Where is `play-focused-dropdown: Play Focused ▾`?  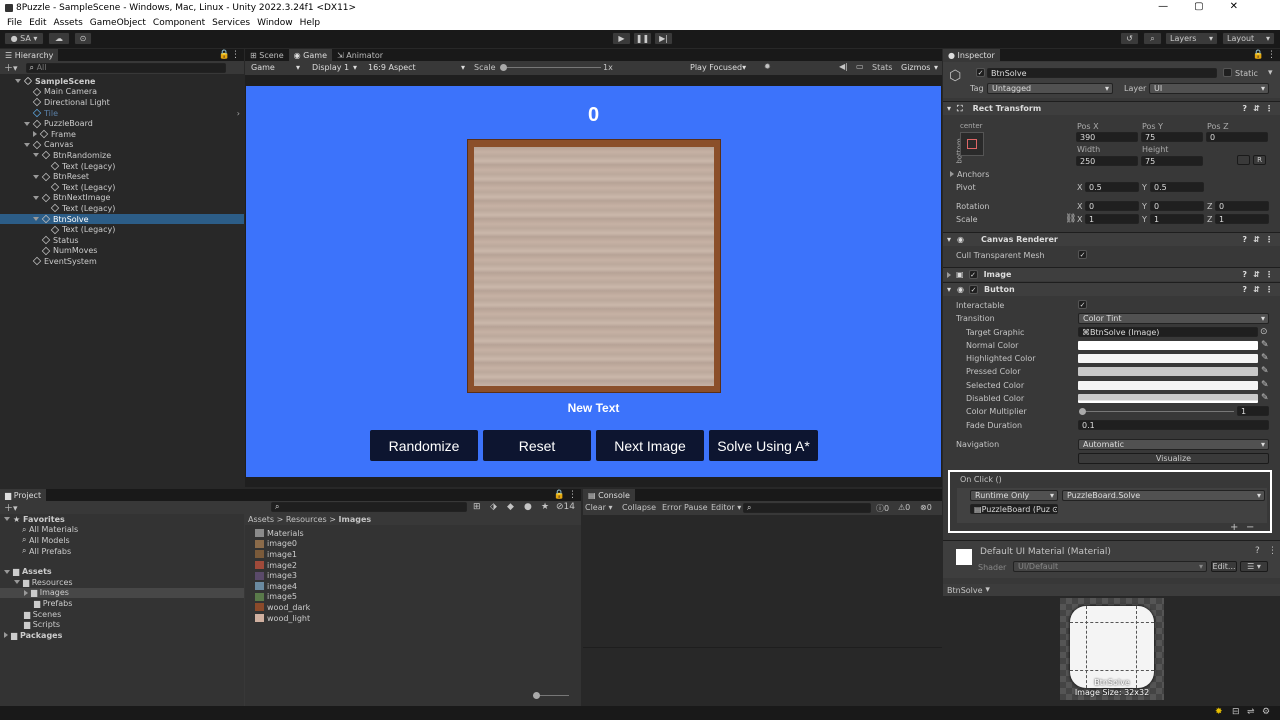 play-focused-dropdown: Play Focused ▾ is located at coordinates (717, 67).